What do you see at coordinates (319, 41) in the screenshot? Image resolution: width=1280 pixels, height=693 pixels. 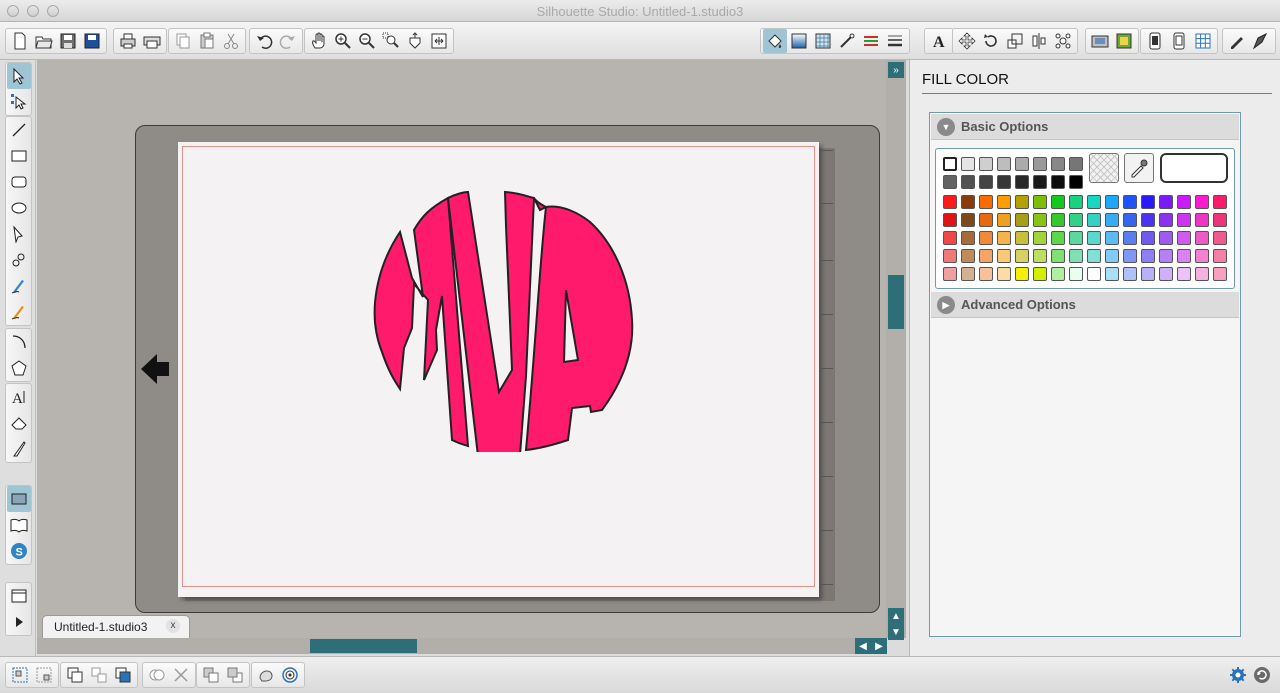 I see `pan-icon` at bounding box center [319, 41].